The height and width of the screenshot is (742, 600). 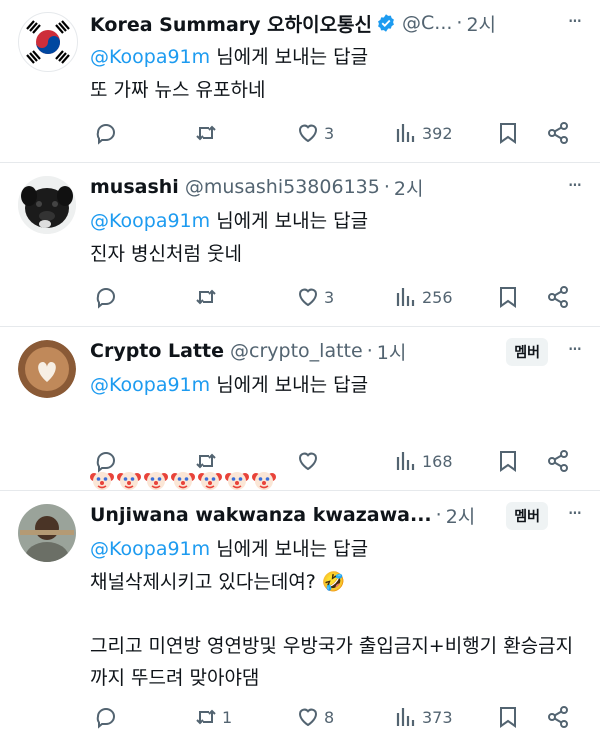 I want to click on user-handle: @musashi53806135, so click(x=282, y=187).